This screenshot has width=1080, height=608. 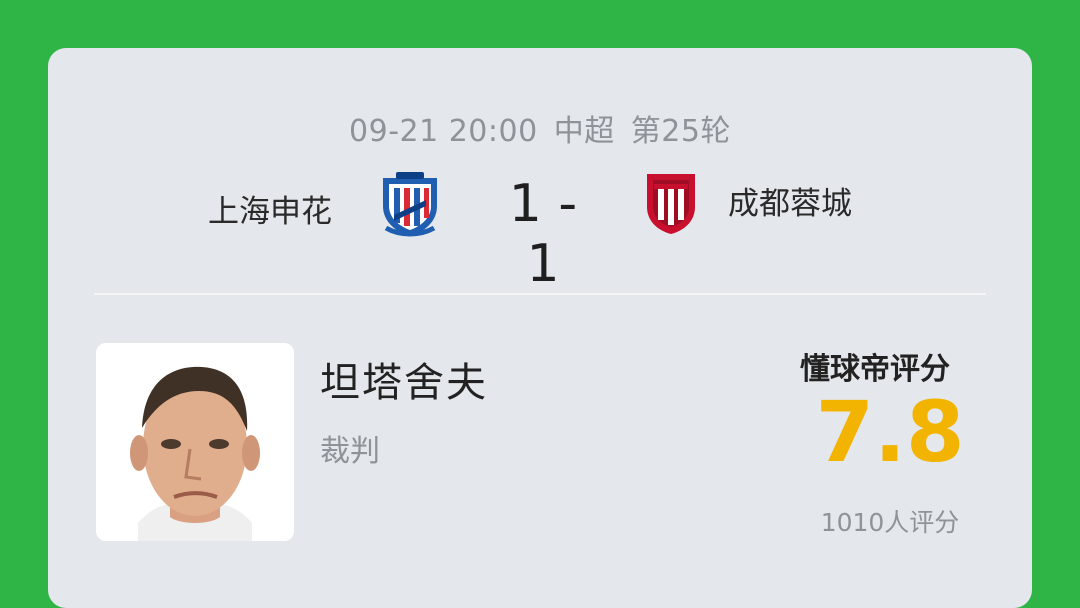 What do you see at coordinates (540, 128) in the screenshot?
I see `match-meta: 09-21 20:00 中超 第25轮` at bounding box center [540, 128].